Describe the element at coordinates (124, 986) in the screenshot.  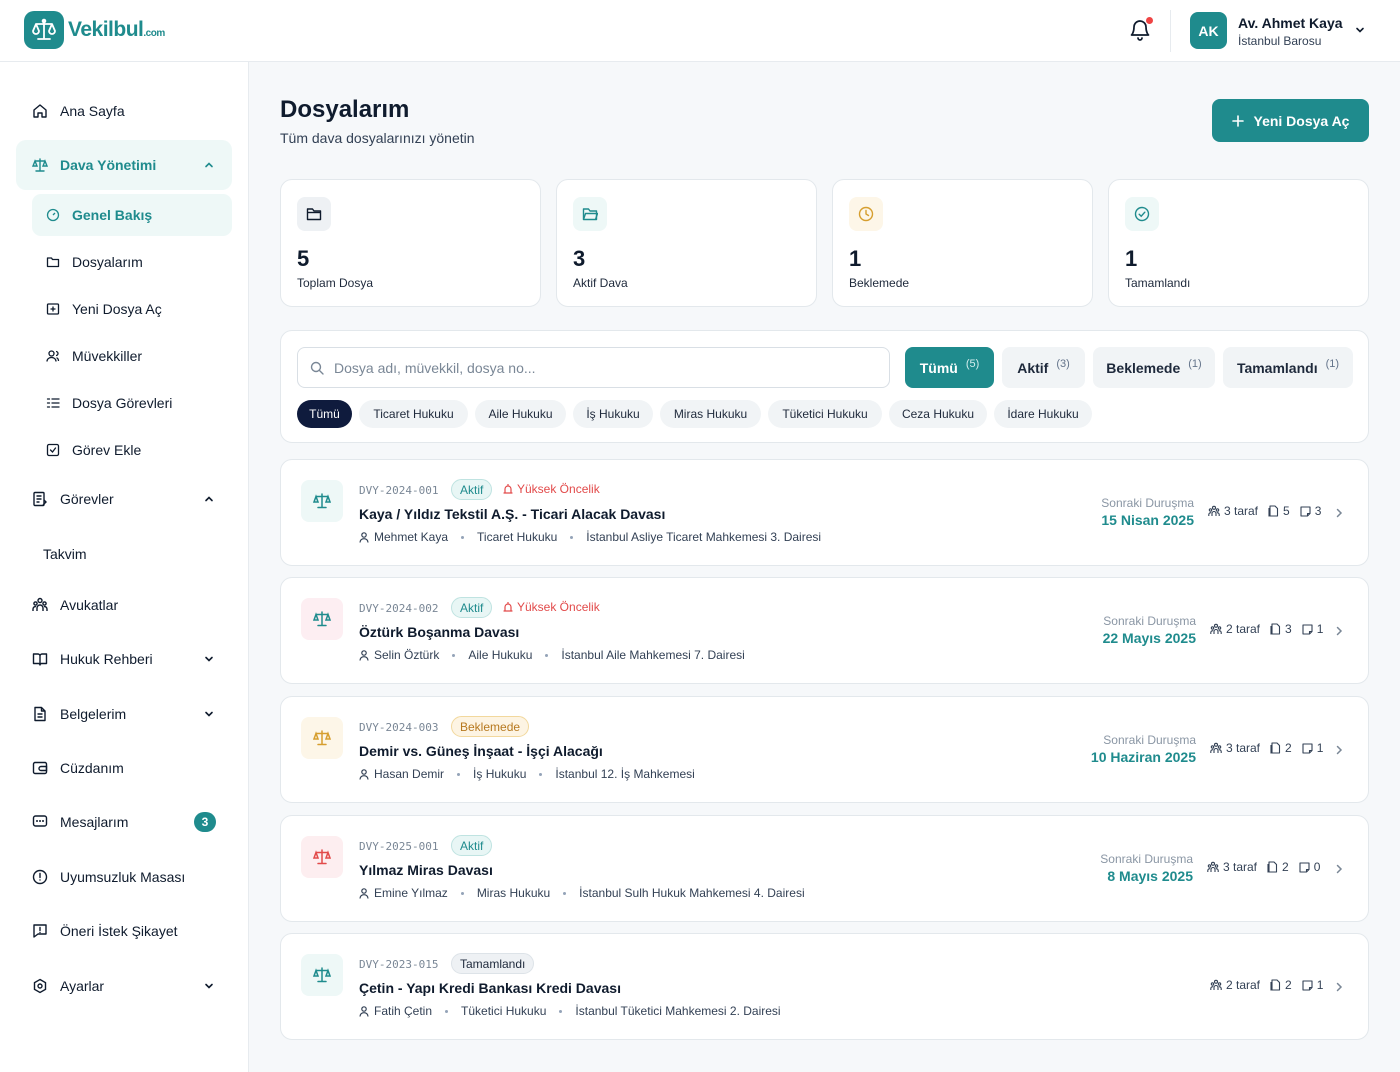
I see `sidebar-item-settings: Ayarlar` at that location.